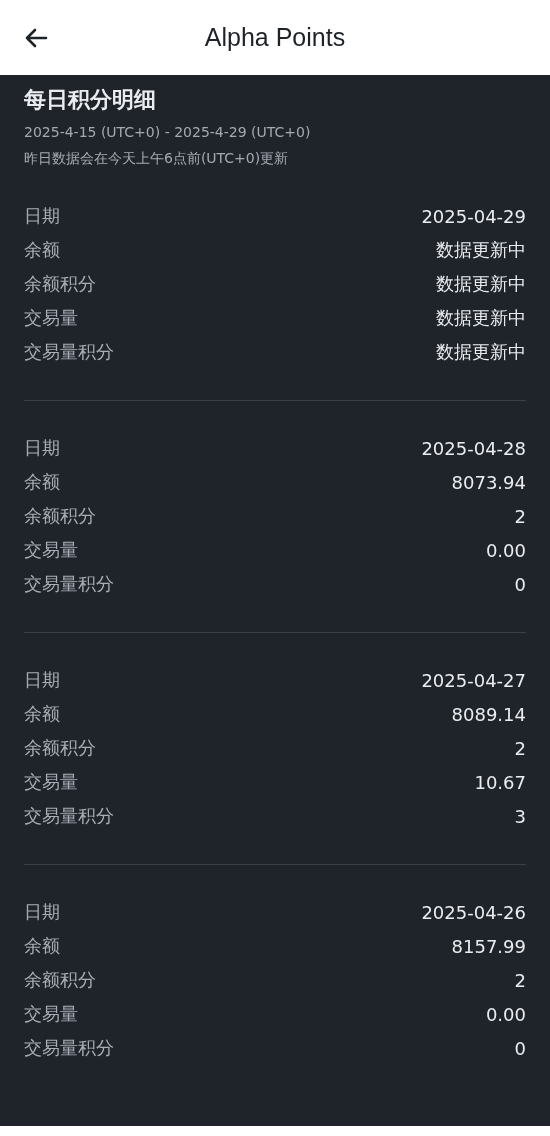 This screenshot has height=1136, width=550. What do you see at coordinates (488, 482) in the screenshot?
I see `field-value: 8073.94` at bounding box center [488, 482].